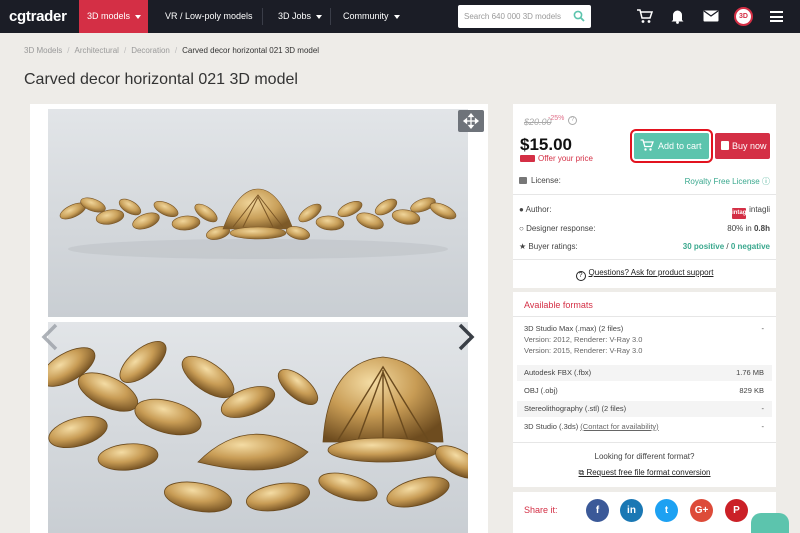 The height and width of the screenshot is (533, 800). What do you see at coordinates (759, 209) in the screenshot?
I see `author-name: intagli` at bounding box center [759, 209].